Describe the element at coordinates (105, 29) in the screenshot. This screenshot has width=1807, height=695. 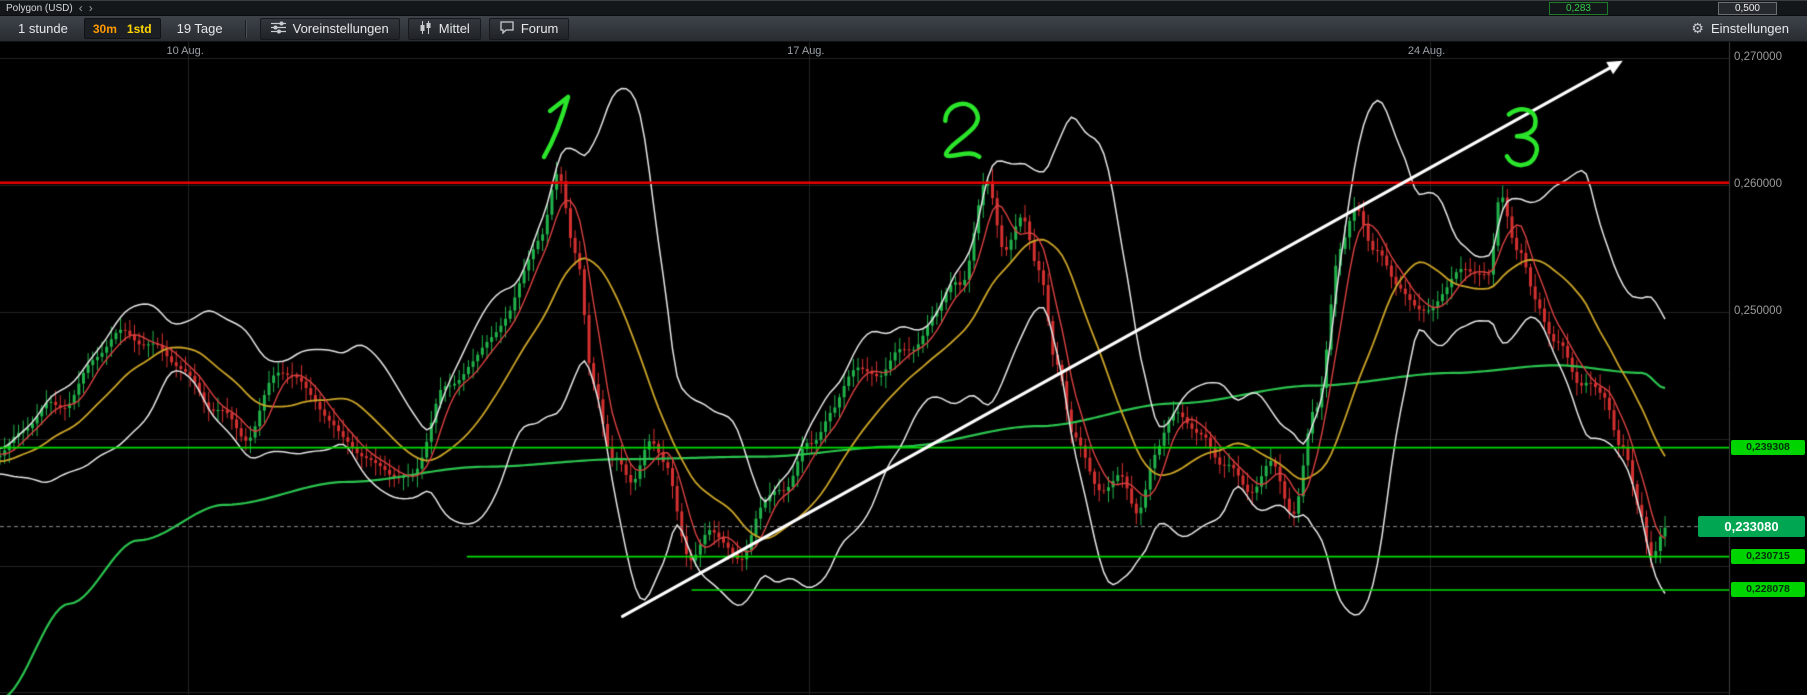
I see `timeframe-30m: 30m` at that location.